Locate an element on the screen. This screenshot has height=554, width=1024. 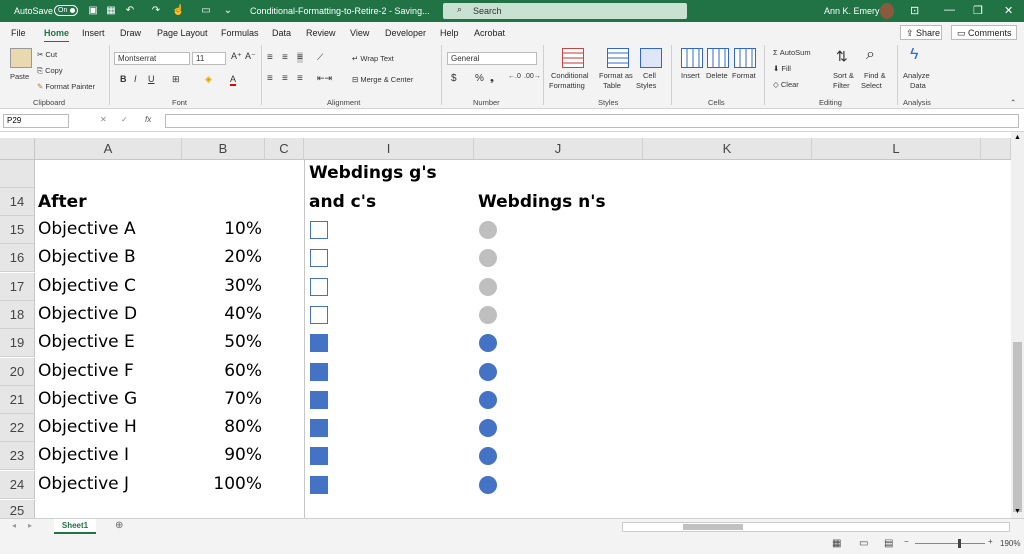
analyze-data-label-2: Data is located at coordinates (918, 85).